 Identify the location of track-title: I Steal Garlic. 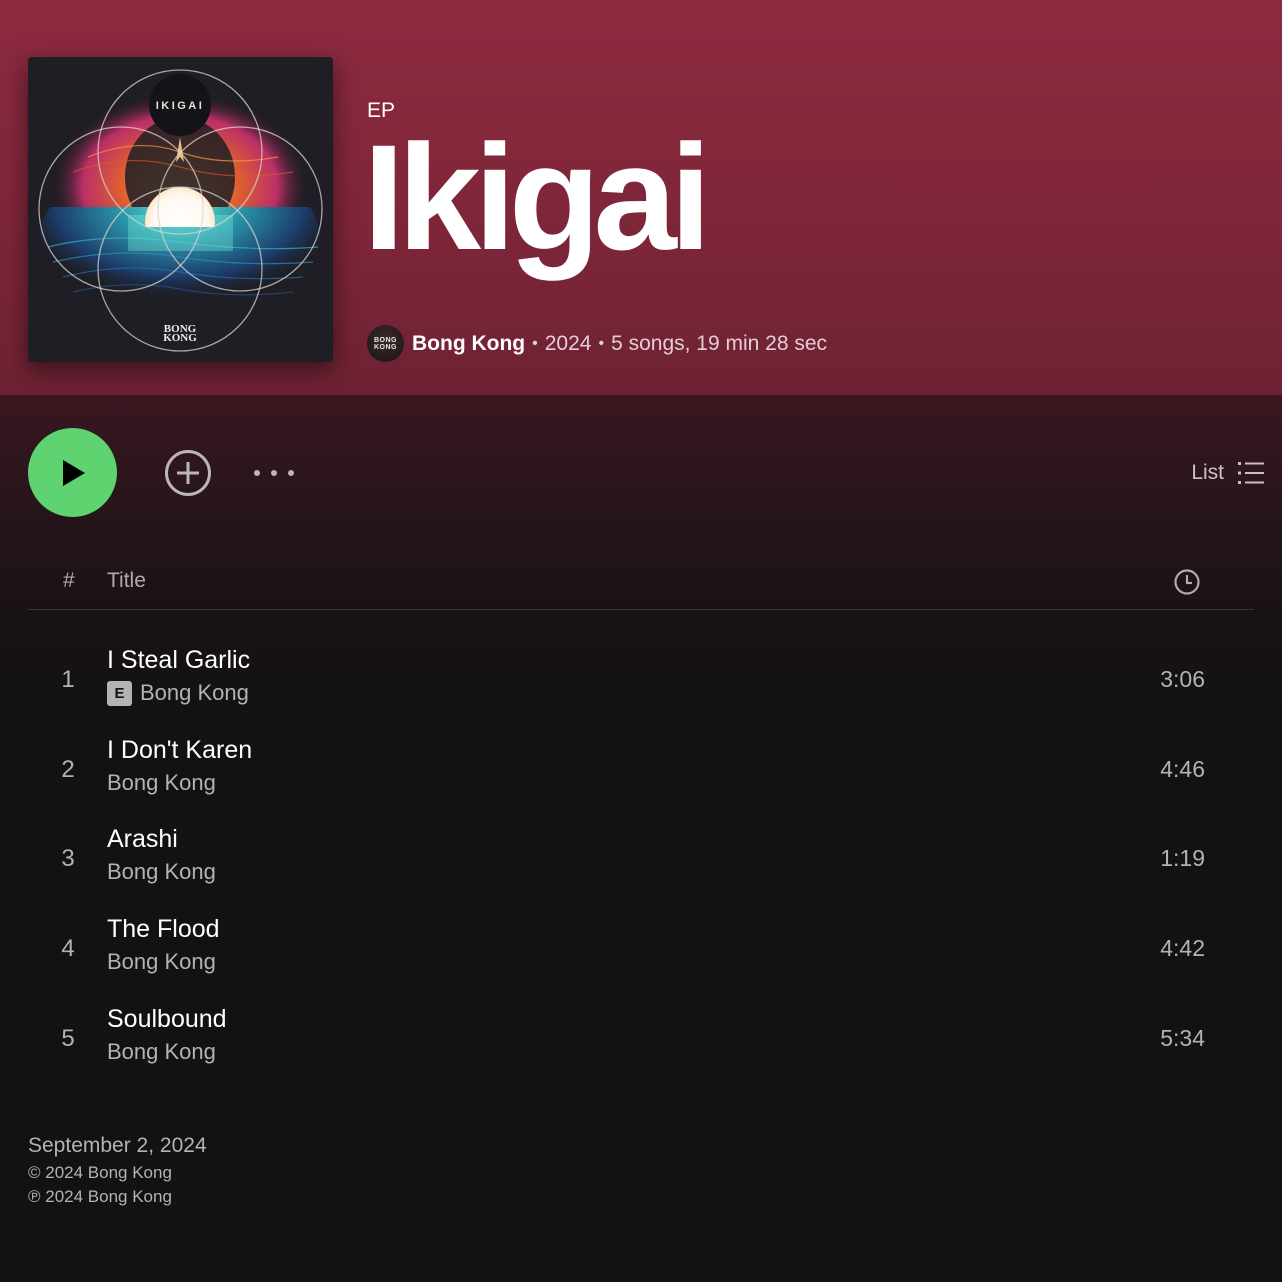
(178, 660).